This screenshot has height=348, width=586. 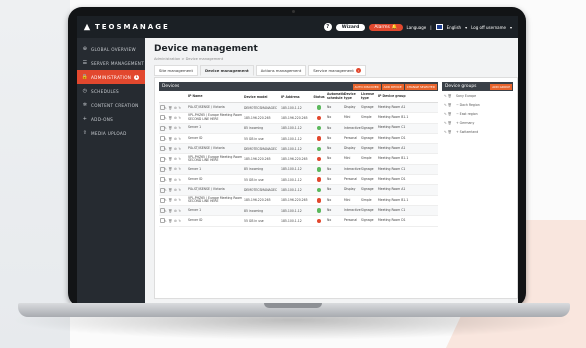 I want to click on group-item: ✎ 🗑 + Germany, so click(x=477, y=123).